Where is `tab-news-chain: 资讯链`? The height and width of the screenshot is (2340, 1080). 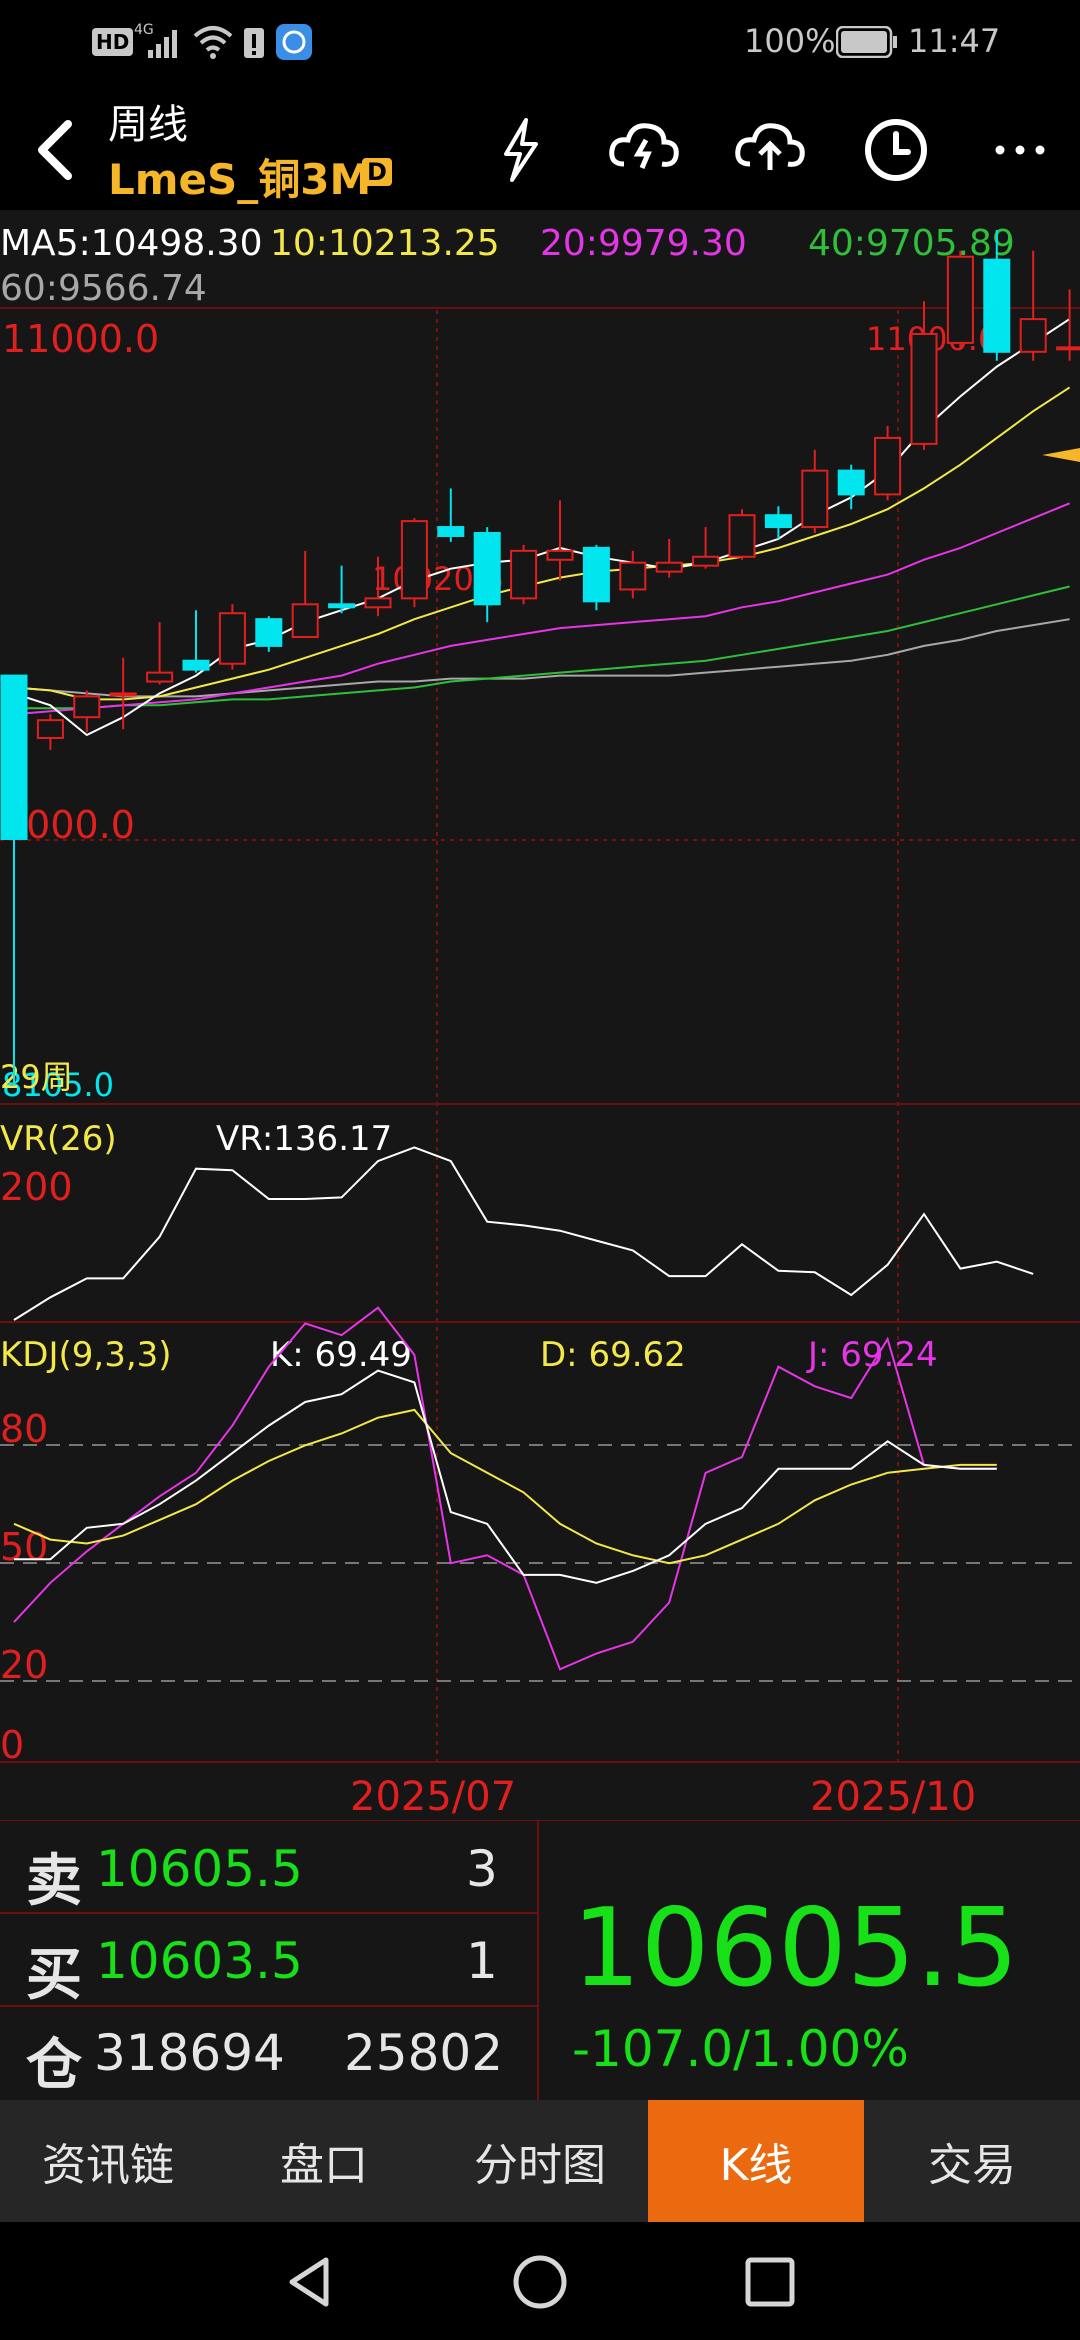 tab-news-chain: 资讯链 is located at coordinates (108, 2161).